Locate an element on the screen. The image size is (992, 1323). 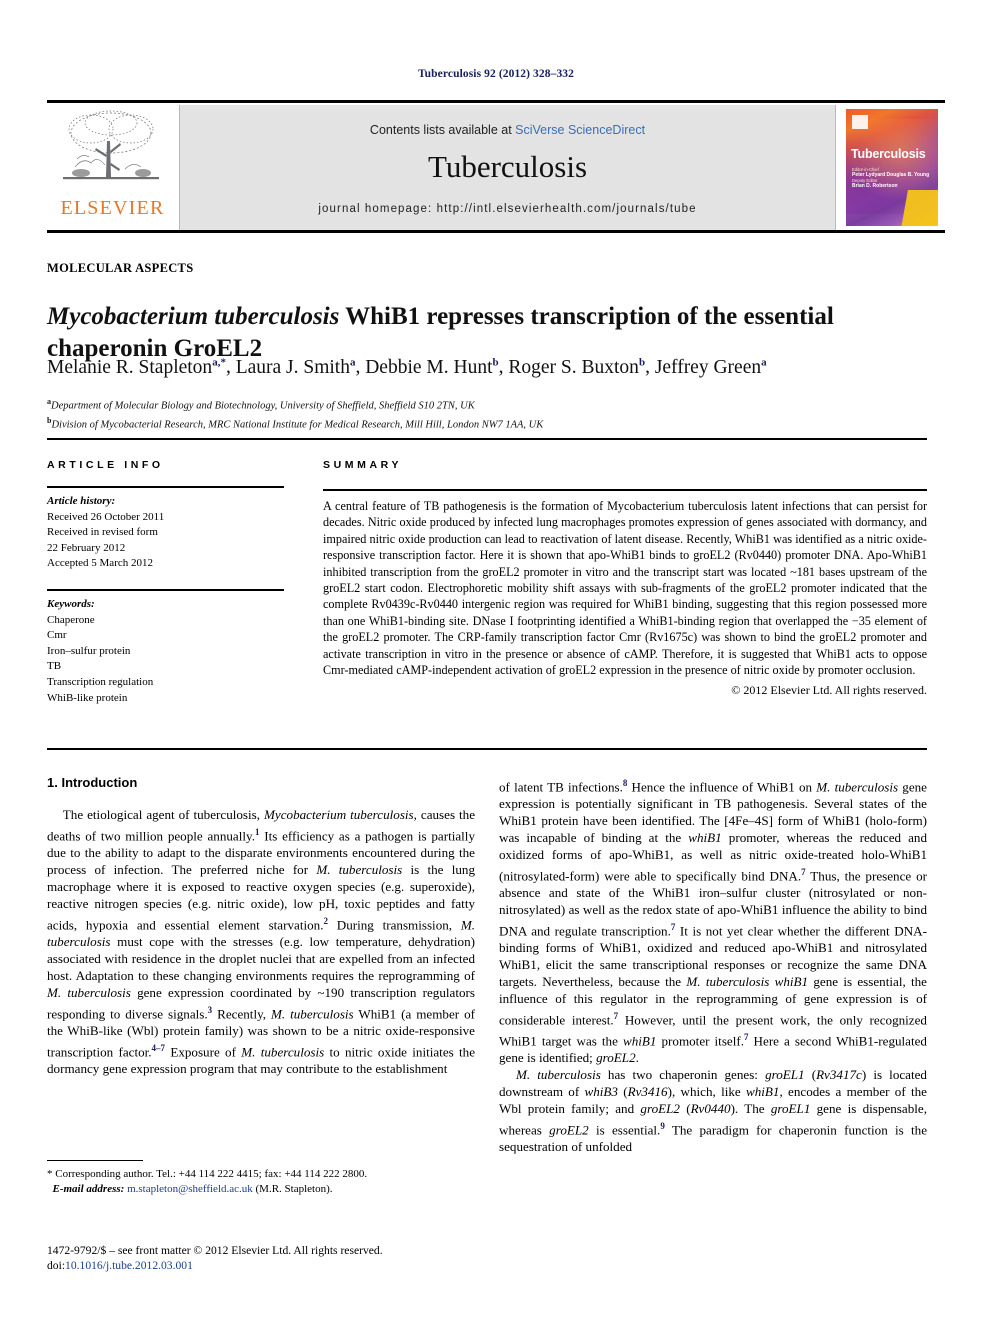
journal-title: Tuberculosis is located at coordinates (507, 166).